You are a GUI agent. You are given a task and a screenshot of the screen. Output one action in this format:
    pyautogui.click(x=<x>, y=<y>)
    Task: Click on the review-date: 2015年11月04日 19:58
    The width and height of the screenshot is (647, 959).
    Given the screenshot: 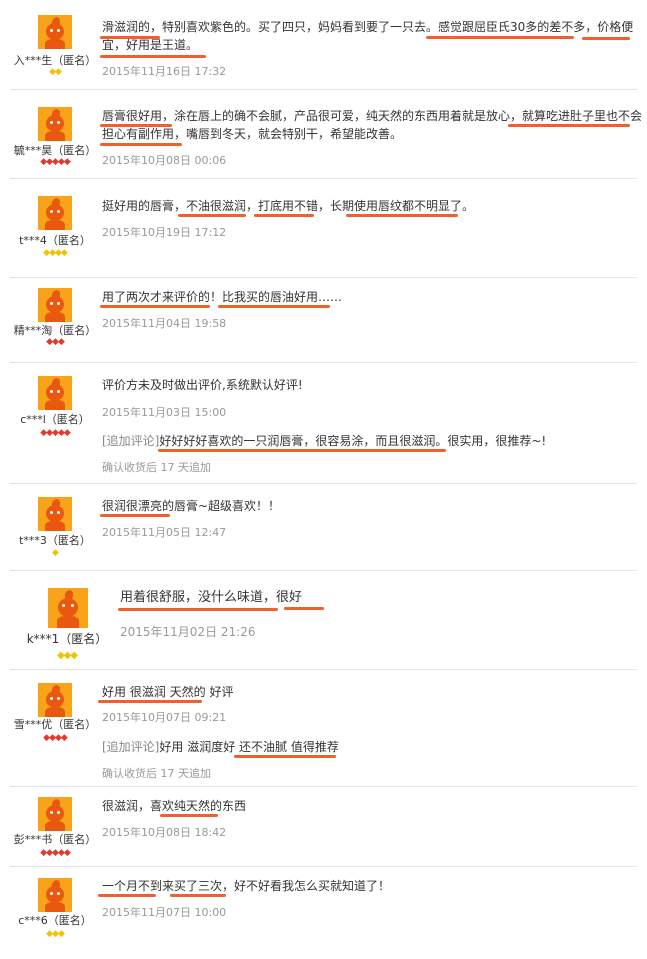 What is the action you would take?
    pyautogui.click(x=164, y=323)
    